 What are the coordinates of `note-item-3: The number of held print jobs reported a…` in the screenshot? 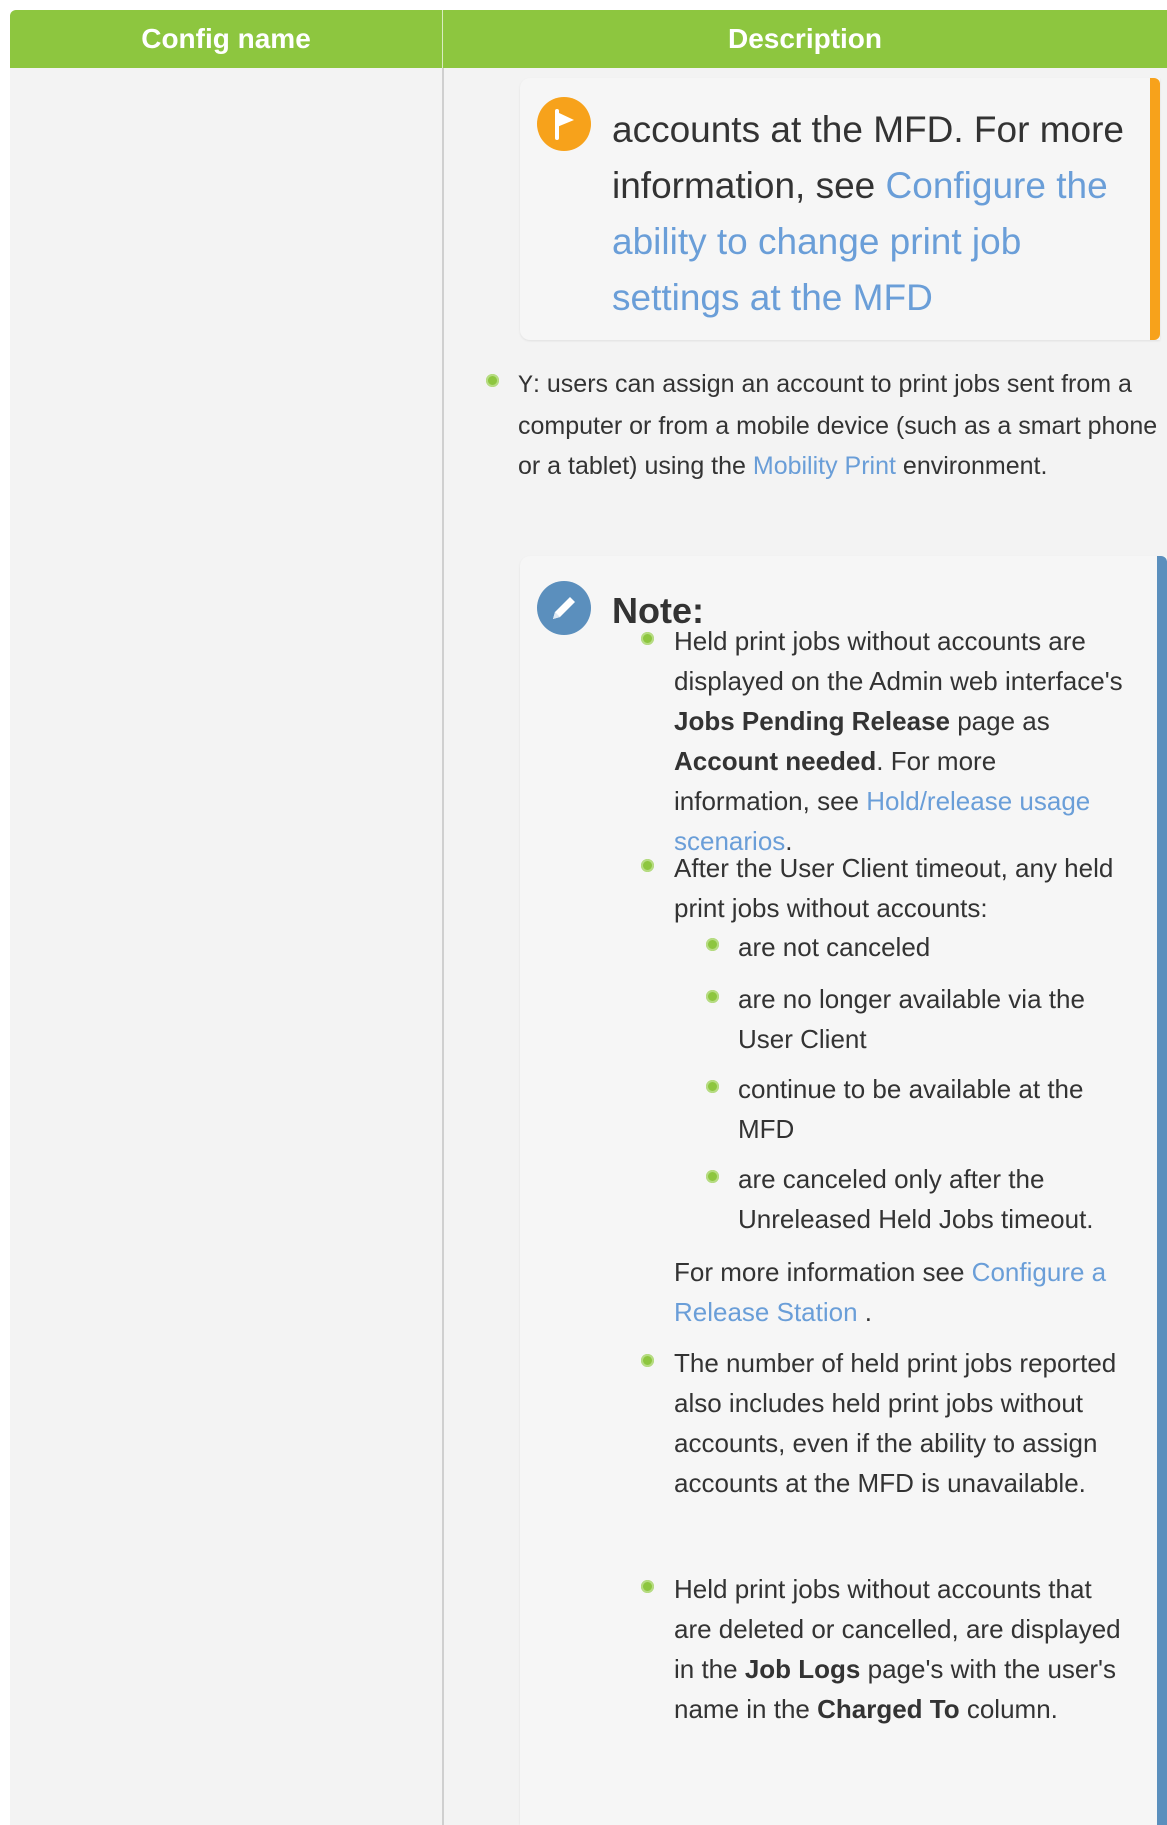 It's located at (895, 1423).